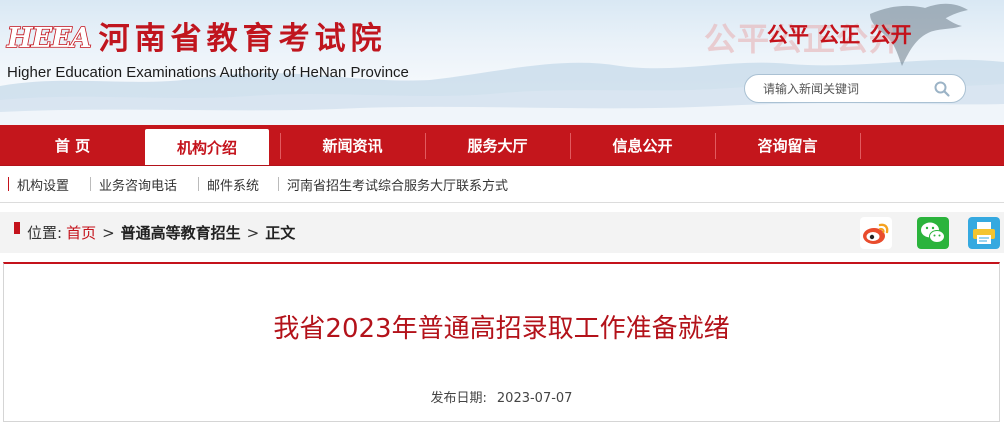 This screenshot has width=1004, height=422. I want to click on breadcrumb-bar: 位置: 首页 > 普通高等教育招生 > 正文, so click(502, 232).